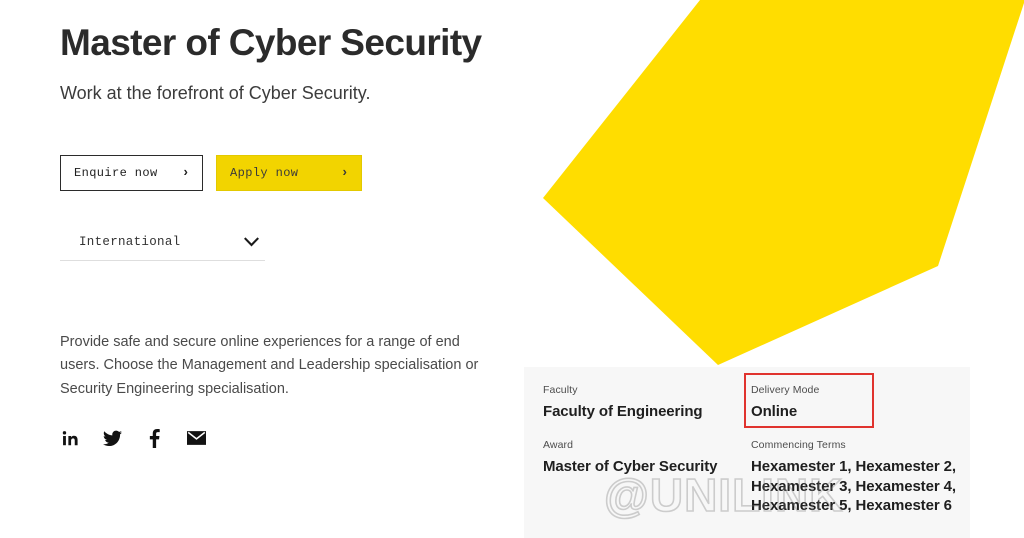  I want to click on info-delivery-mode-value: Online, so click(774, 411).